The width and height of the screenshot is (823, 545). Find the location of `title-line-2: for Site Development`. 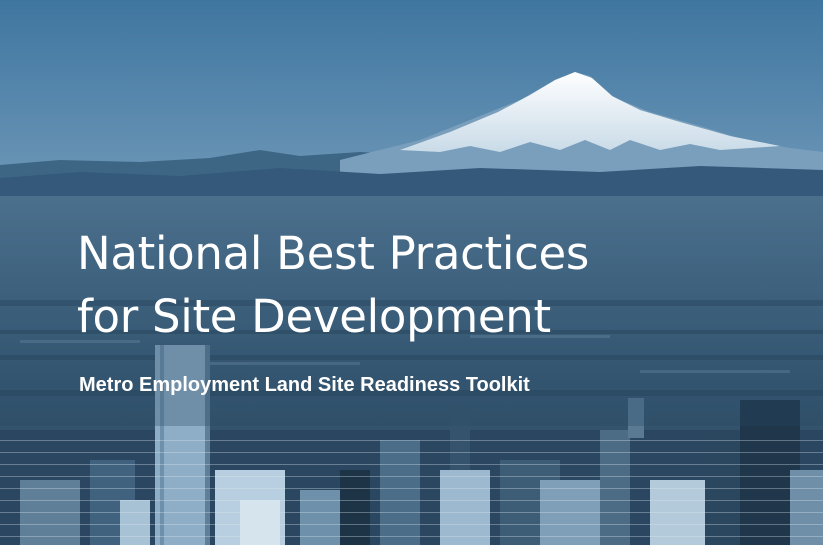

title-line-2: for Site Development is located at coordinates (314, 316).